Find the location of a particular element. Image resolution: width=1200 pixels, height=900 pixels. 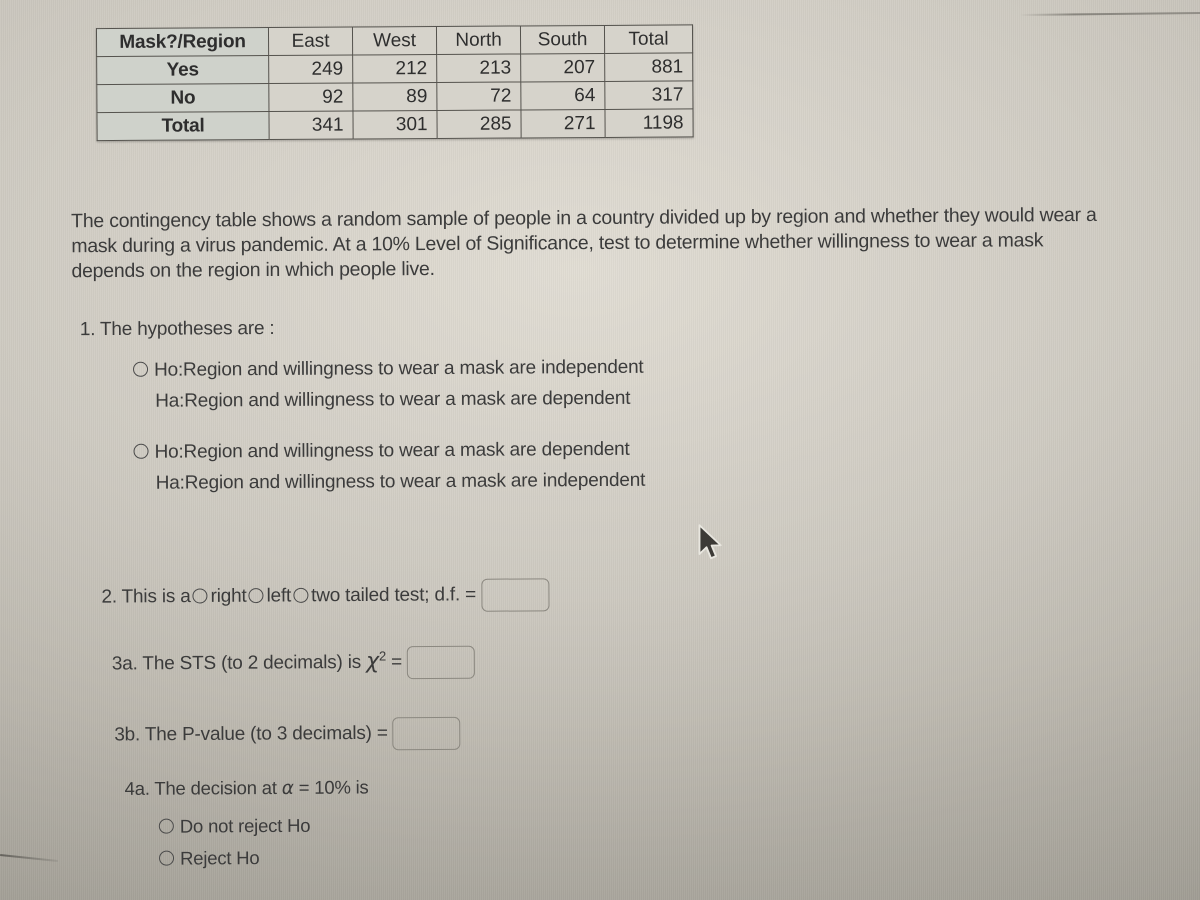

tail-option-right-label: right is located at coordinates (228, 596).